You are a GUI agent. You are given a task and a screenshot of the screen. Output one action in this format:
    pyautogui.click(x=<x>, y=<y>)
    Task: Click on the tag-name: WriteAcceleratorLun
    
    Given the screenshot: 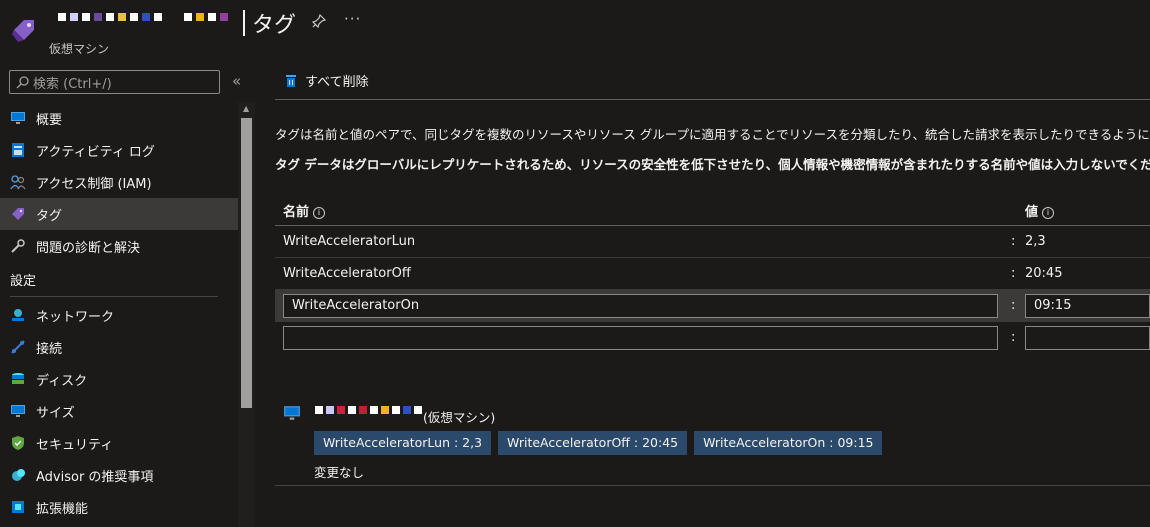 What is the action you would take?
    pyautogui.click(x=349, y=241)
    